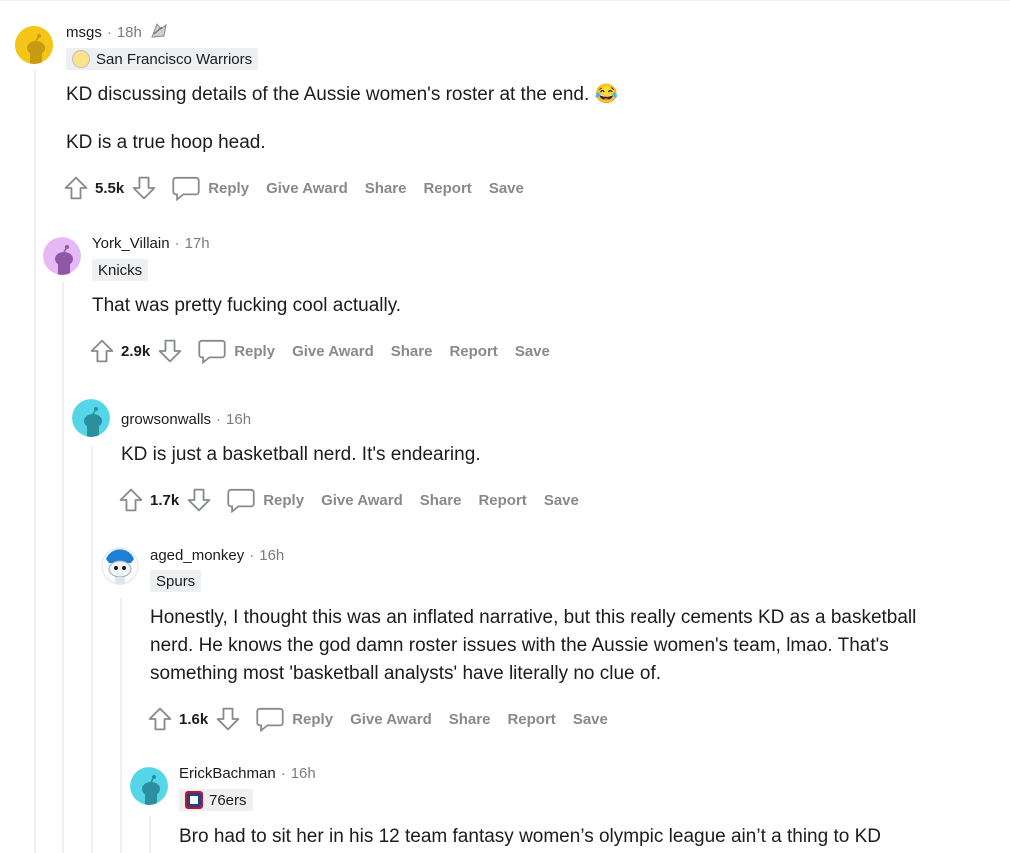  Describe the element at coordinates (247, 305) in the screenshot. I see `comment-paragraph: That was pretty fucking cool actually.` at that location.